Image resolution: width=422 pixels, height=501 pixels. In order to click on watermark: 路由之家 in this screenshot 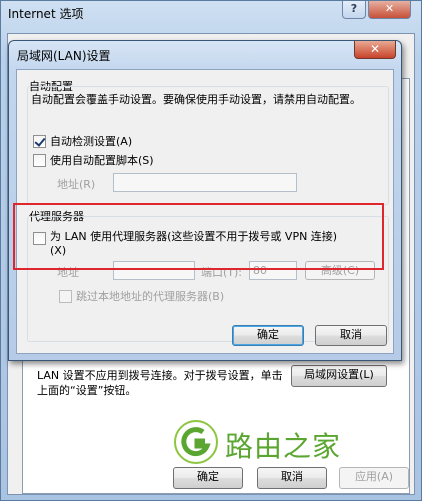, I will do `click(273, 442)`.